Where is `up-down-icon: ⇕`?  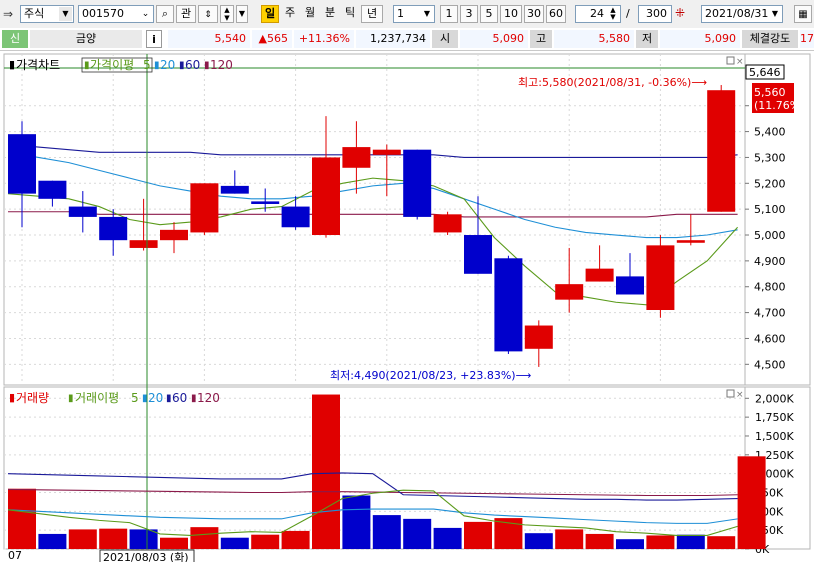
up-down-icon: ⇕ is located at coordinates (208, 15).